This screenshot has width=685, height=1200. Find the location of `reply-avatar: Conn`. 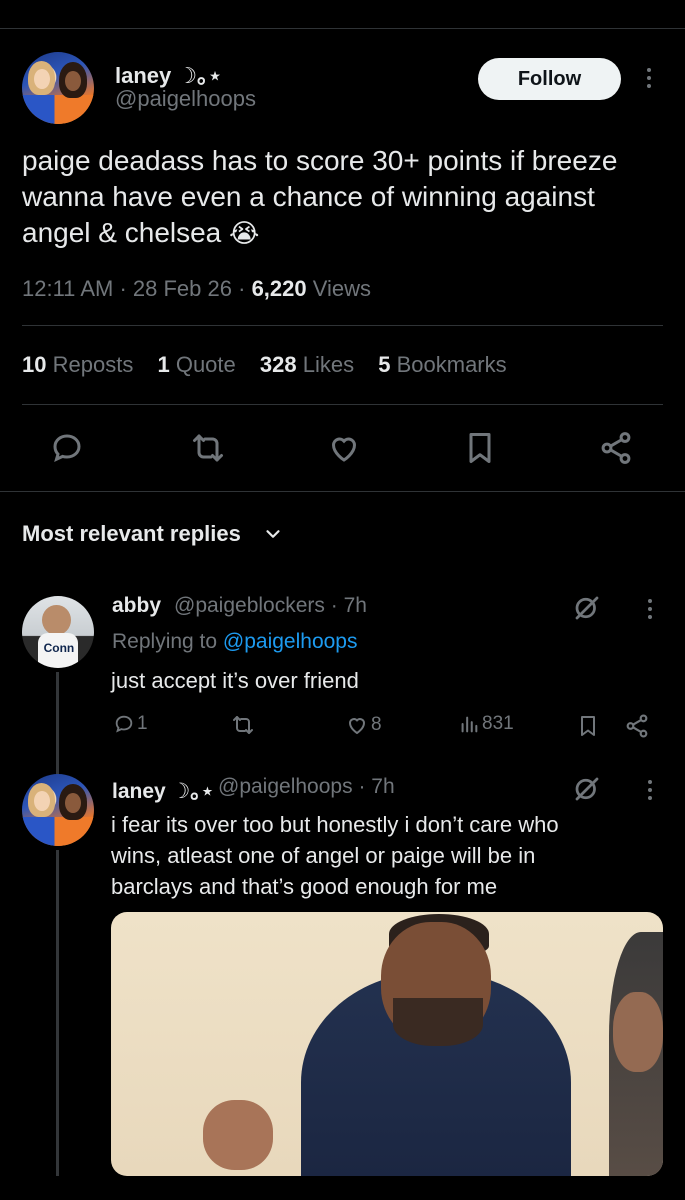

reply-avatar: Conn is located at coordinates (58, 632).